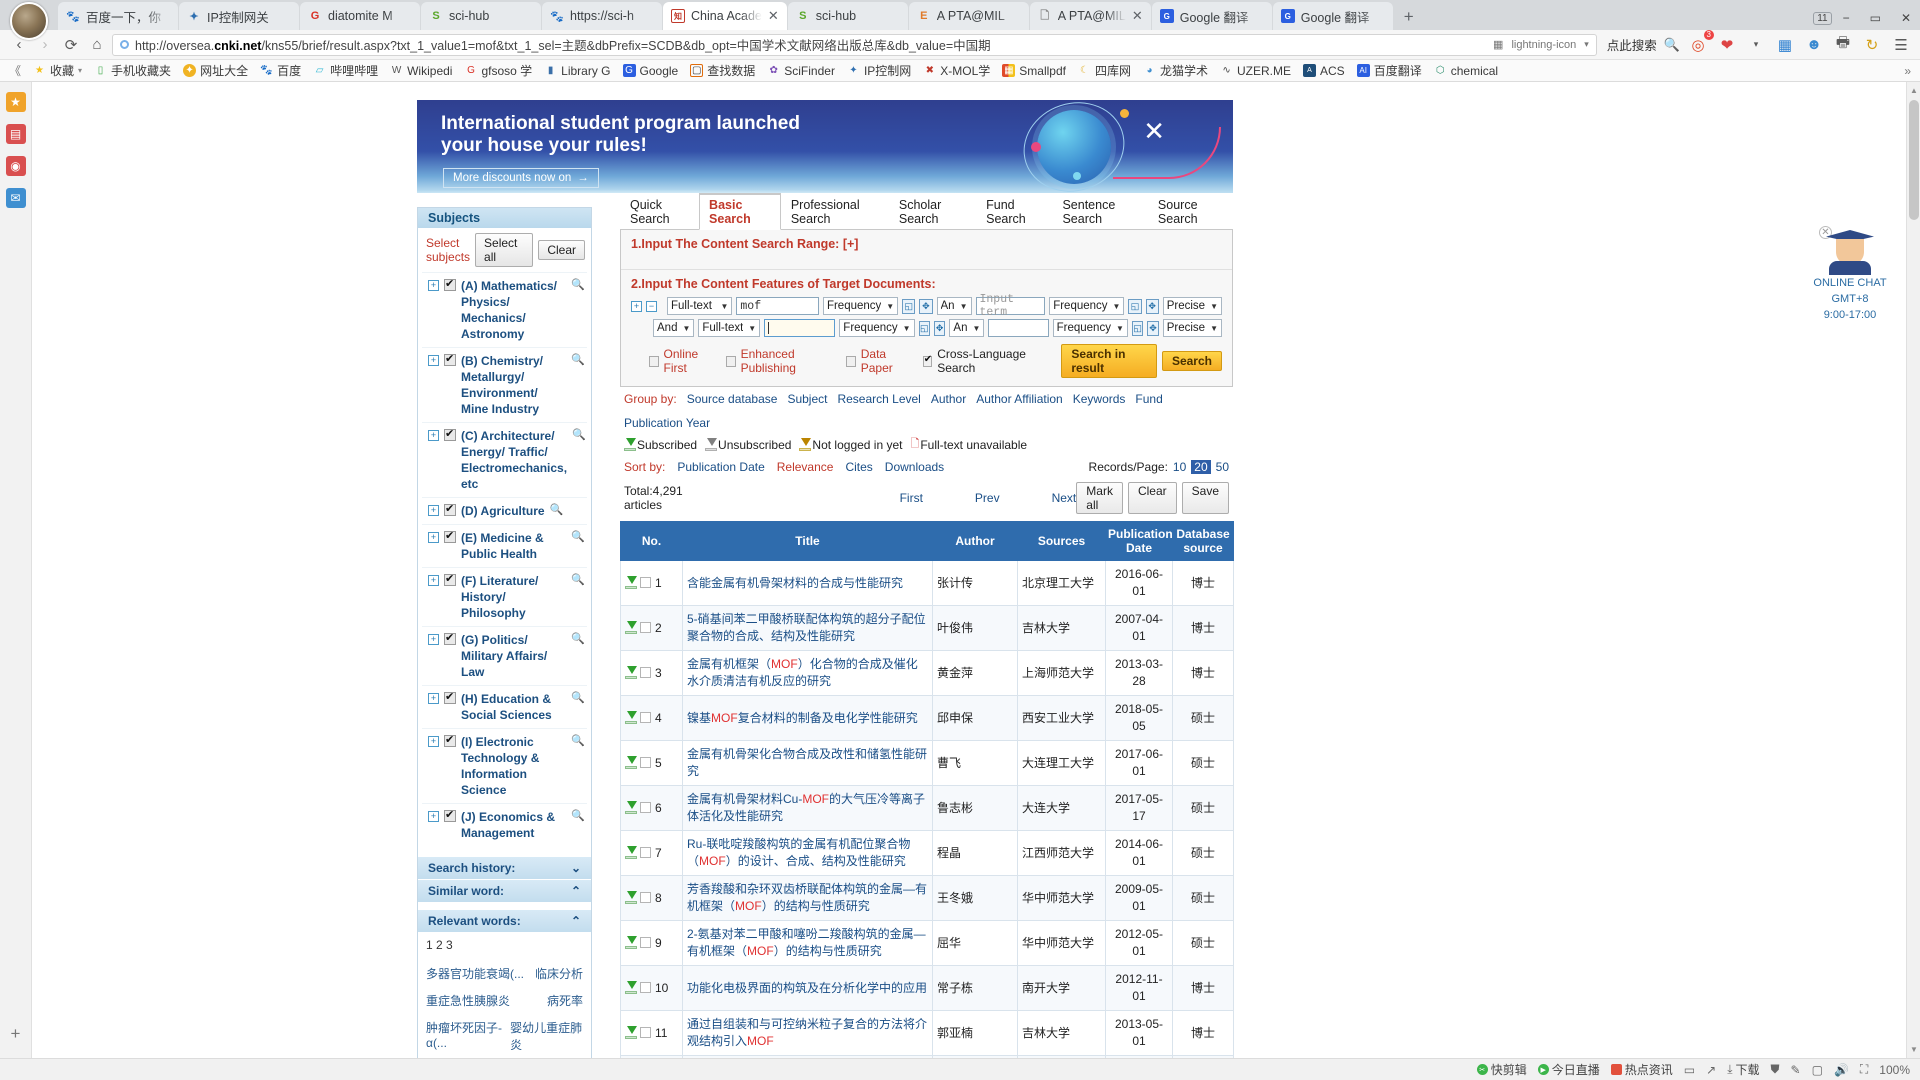 This screenshot has width=1920, height=1080. Describe the element at coordinates (1641, 1069) in the screenshot. I see `taskbar-news: 热点资讯` at that location.